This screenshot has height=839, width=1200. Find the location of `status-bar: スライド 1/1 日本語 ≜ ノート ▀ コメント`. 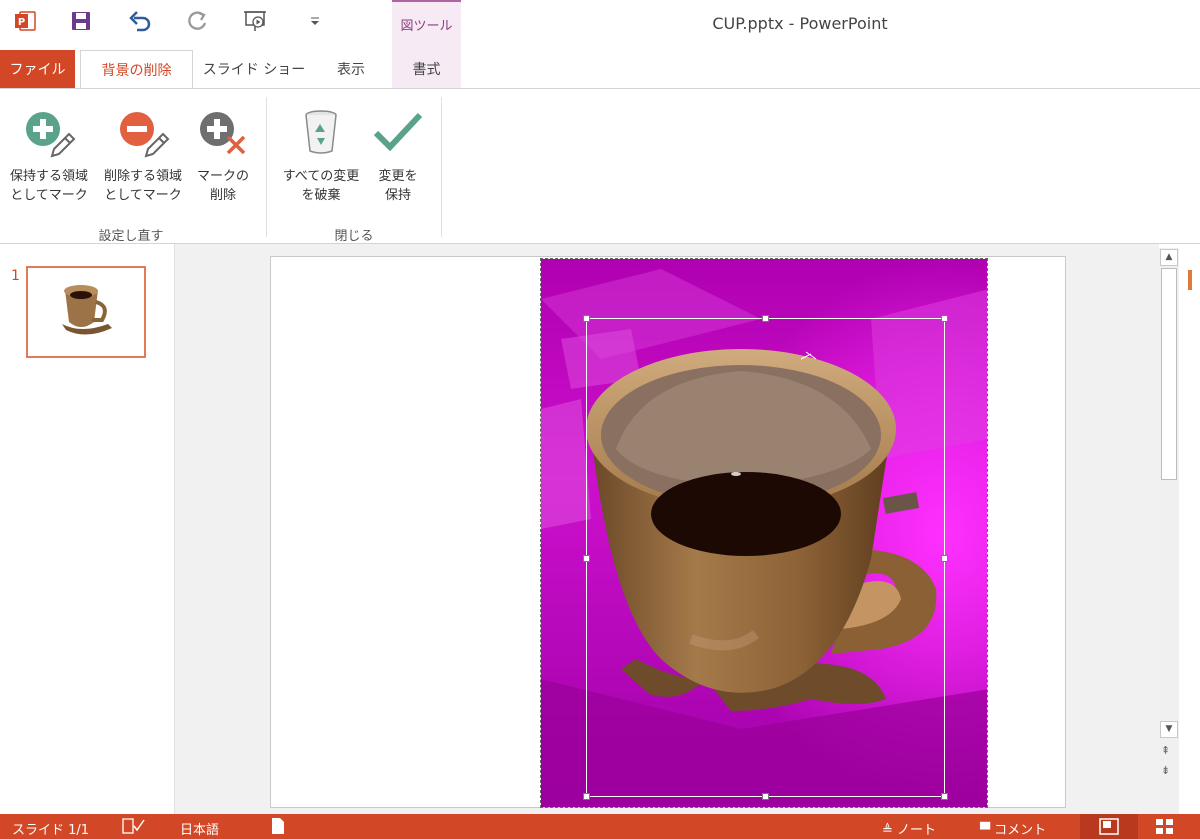

status-bar: スライド 1/1 日本語 ≜ ノート ▀ コメント is located at coordinates (600, 826).